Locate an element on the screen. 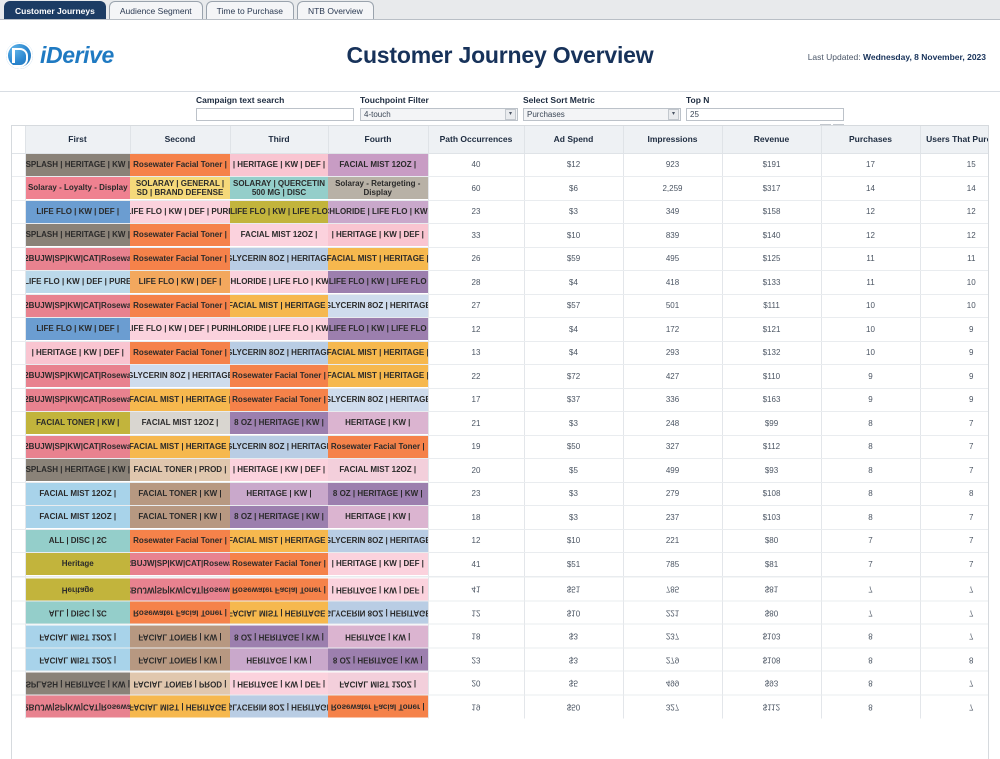 The height and width of the screenshot is (759, 1000). journey-step-first: Solaray - Loyalty - Display is located at coordinates (77, 188).